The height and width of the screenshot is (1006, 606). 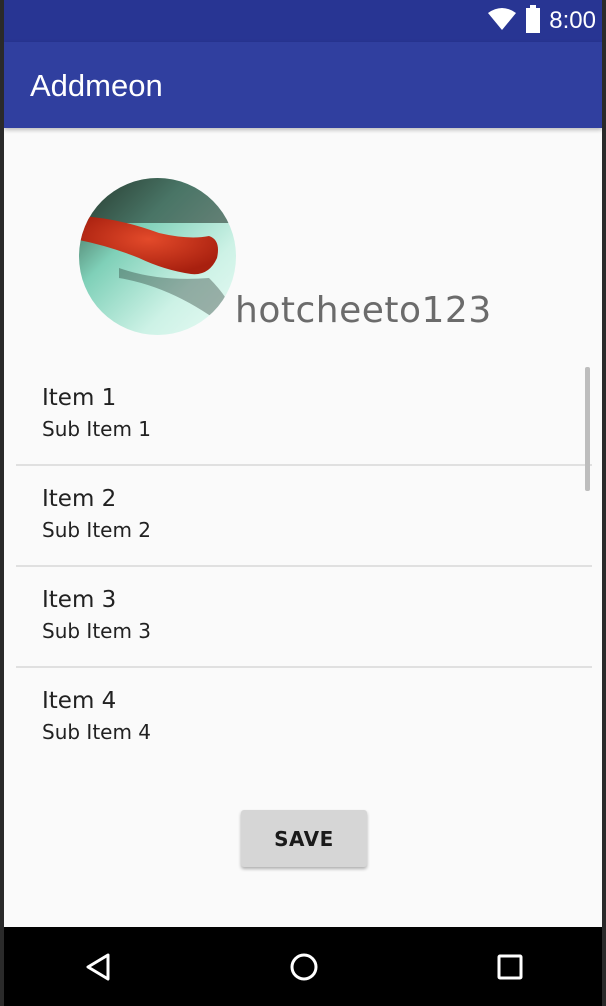 What do you see at coordinates (96, 85) in the screenshot?
I see `app-title: Addmeon` at bounding box center [96, 85].